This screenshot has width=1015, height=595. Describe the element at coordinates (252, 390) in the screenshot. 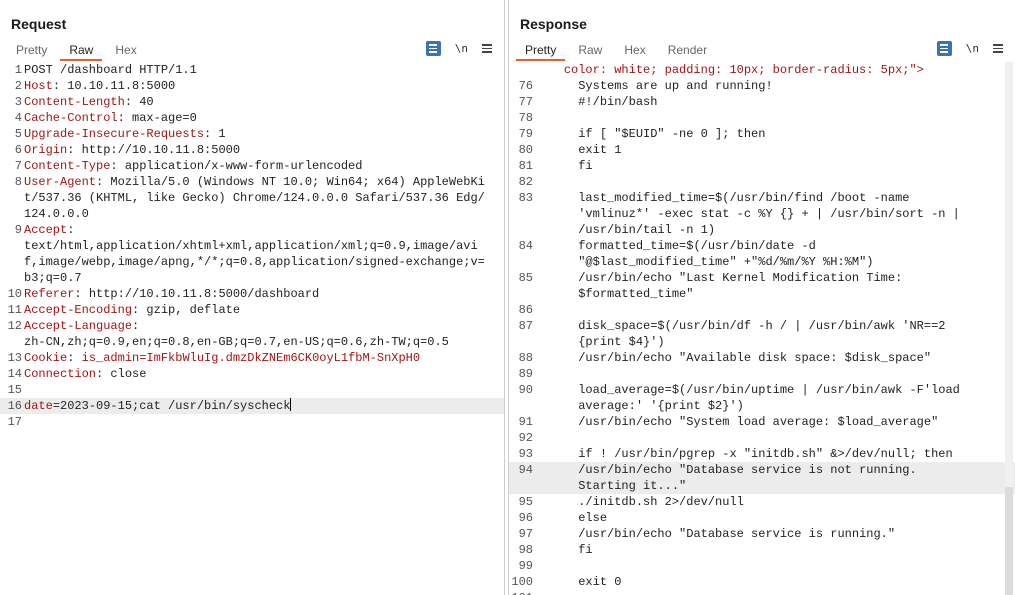

I see `code-line: 15` at that location.